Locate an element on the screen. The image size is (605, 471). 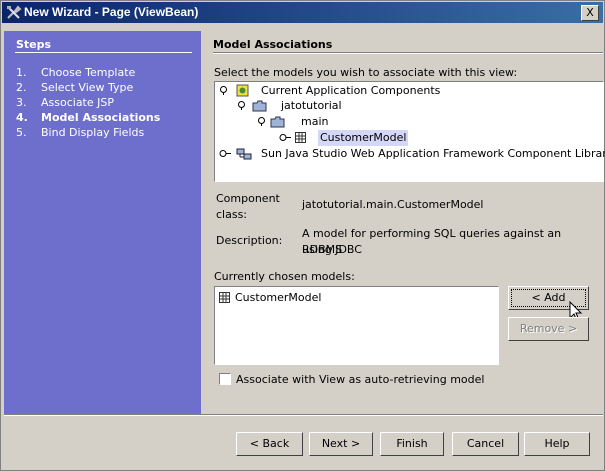
step-item-current: 4. Model Associations is located at coordinates (88, 117).